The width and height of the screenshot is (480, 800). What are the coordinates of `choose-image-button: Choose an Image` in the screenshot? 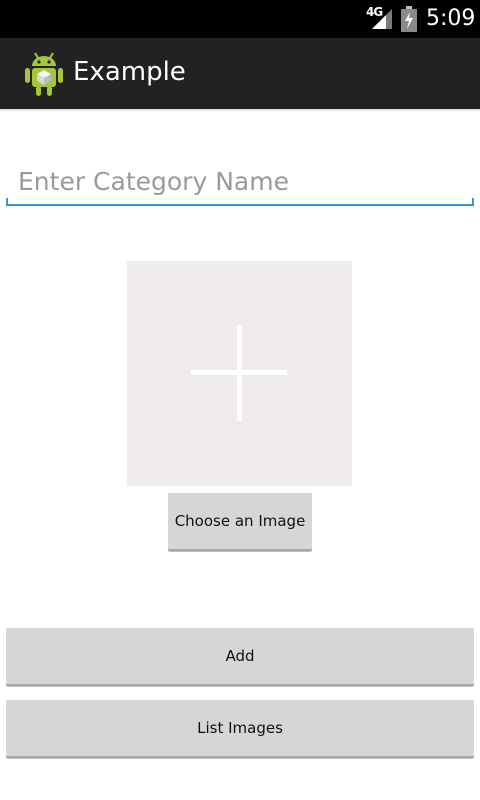 It's located at (240, 522).